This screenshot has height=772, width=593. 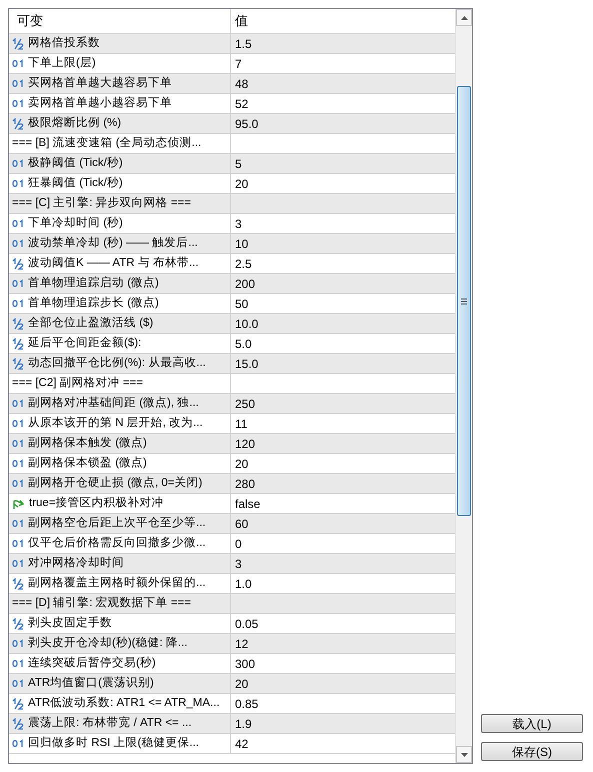 I want to click on parameter-name-cell: true=接管区内积极补对冲, so click(x=120, y=503).